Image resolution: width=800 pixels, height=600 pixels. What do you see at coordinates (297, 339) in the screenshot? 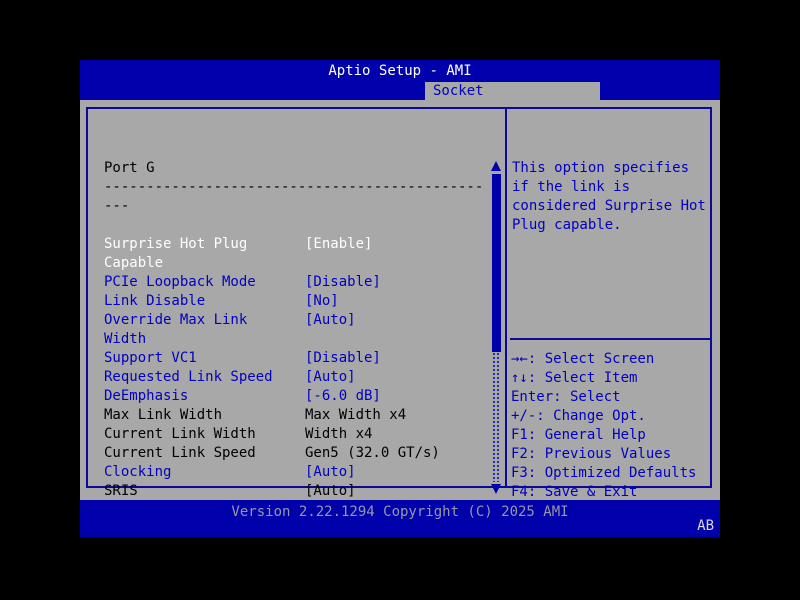
I see `option-row: Width` at bounding box center [297, 339].